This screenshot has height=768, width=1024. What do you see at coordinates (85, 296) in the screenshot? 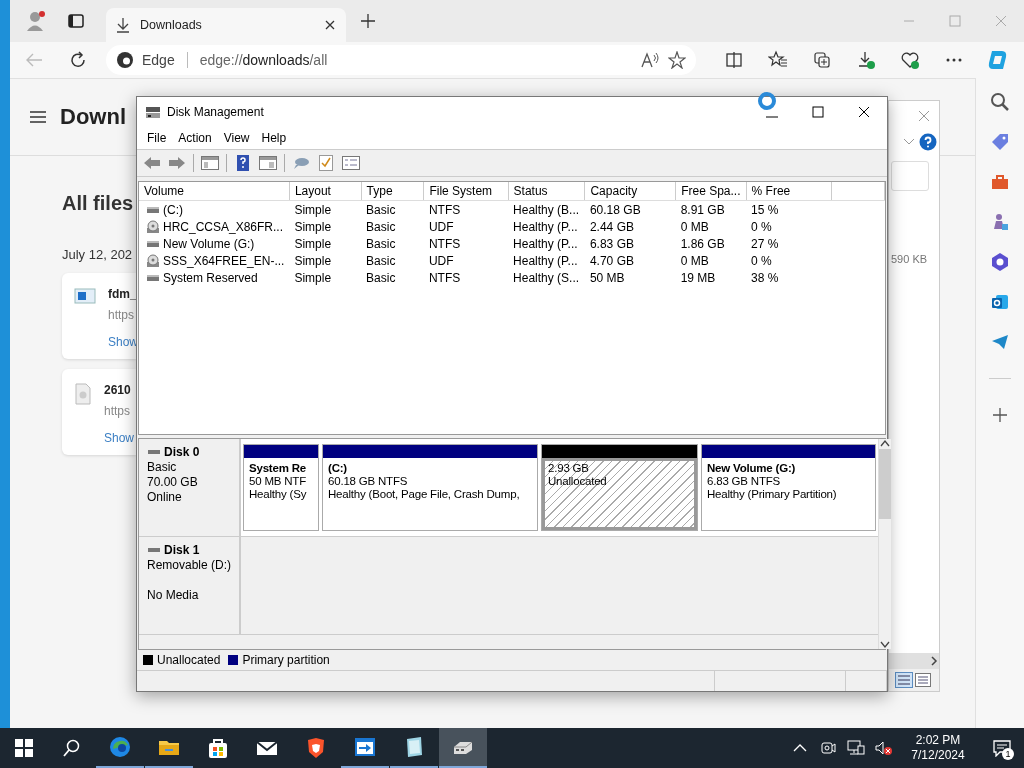
I see `installer-icon` at bounding box center [85, 296].